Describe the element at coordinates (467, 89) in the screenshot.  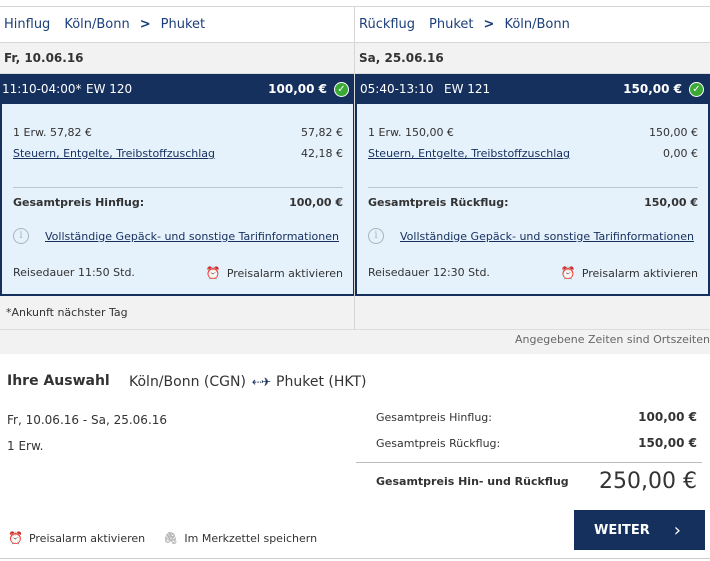
I see `return-flight-number: EW 121` at that location.